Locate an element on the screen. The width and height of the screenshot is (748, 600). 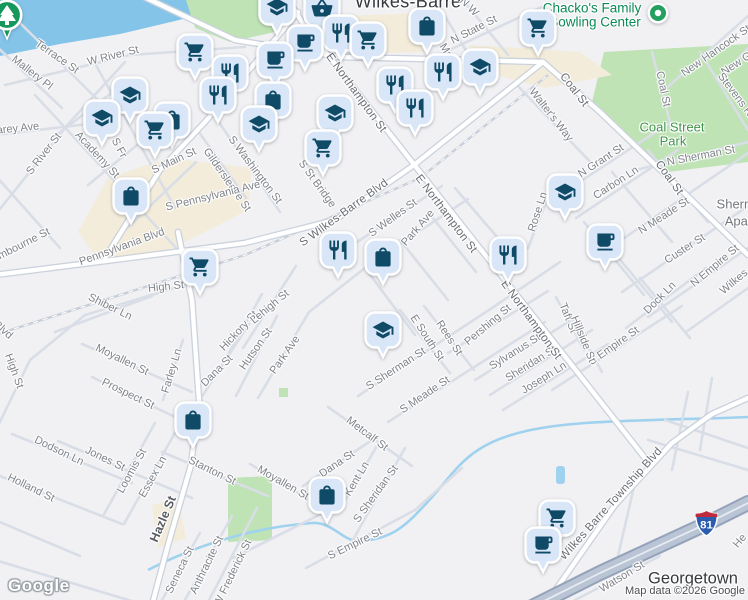
coal-street-park-green is located at coordinates (670, 108).